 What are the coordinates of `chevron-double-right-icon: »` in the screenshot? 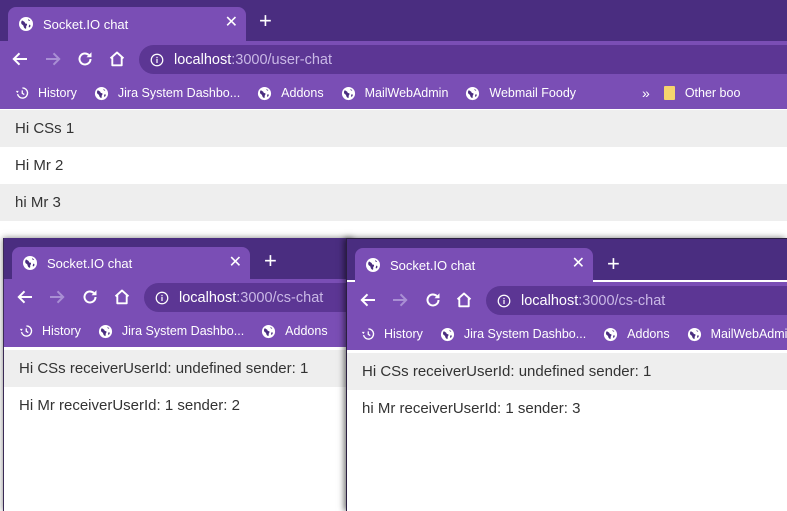 It's located at (646, 93).